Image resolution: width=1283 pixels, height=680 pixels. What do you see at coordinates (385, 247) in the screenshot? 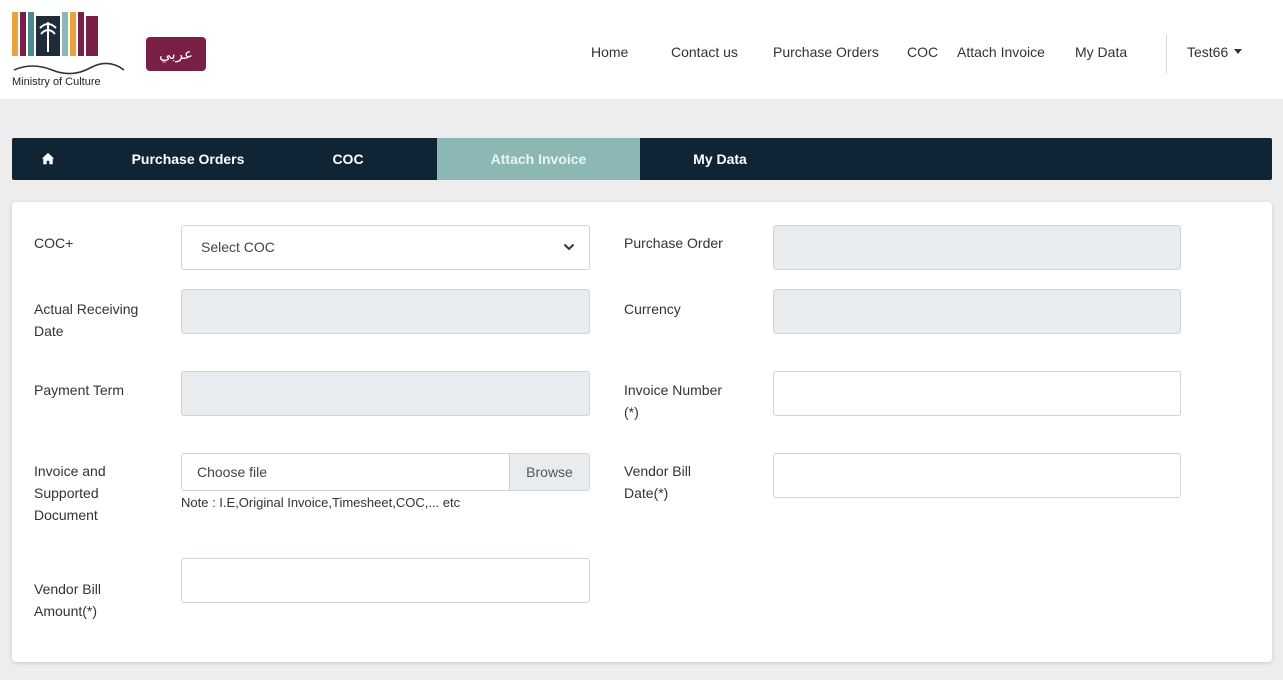
I see `coc-select: Select COC` at bounding box center [385, 247].